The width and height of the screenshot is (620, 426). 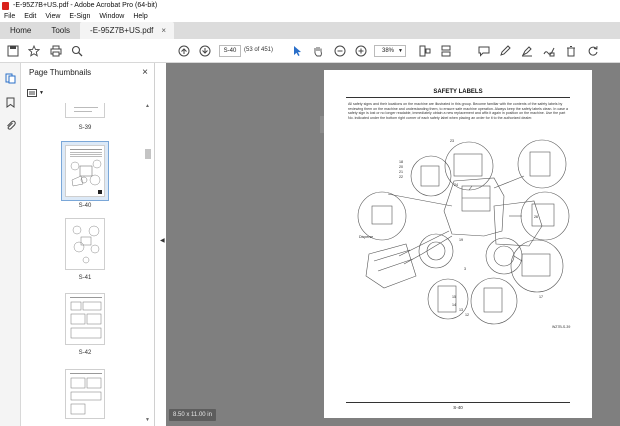 I want to click on scrollbar-thumb, so click(x=148, y=154).